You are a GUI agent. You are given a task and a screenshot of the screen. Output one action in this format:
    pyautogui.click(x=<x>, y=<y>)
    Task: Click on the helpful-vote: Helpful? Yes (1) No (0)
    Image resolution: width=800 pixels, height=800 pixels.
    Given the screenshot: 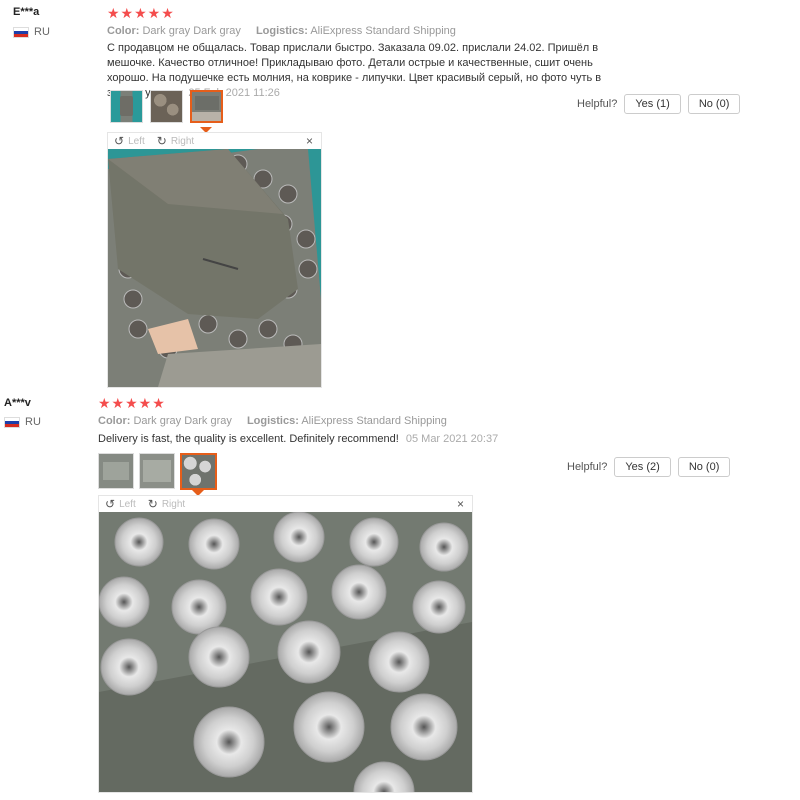 What is the action you would take?
    pyautogui.click(x=659, y=104)
    